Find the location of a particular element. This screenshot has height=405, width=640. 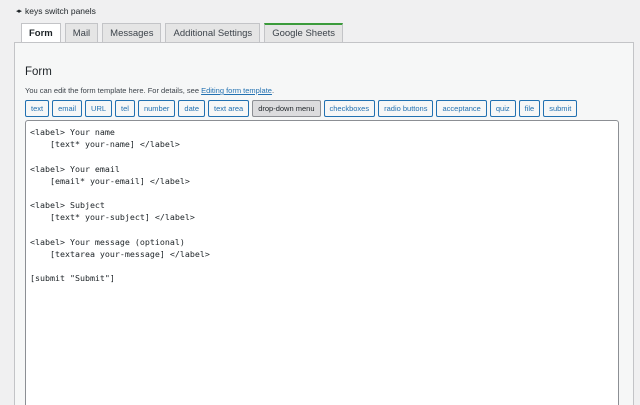

arrows-icon: ◂▸ is located at coordinates (19, 11).